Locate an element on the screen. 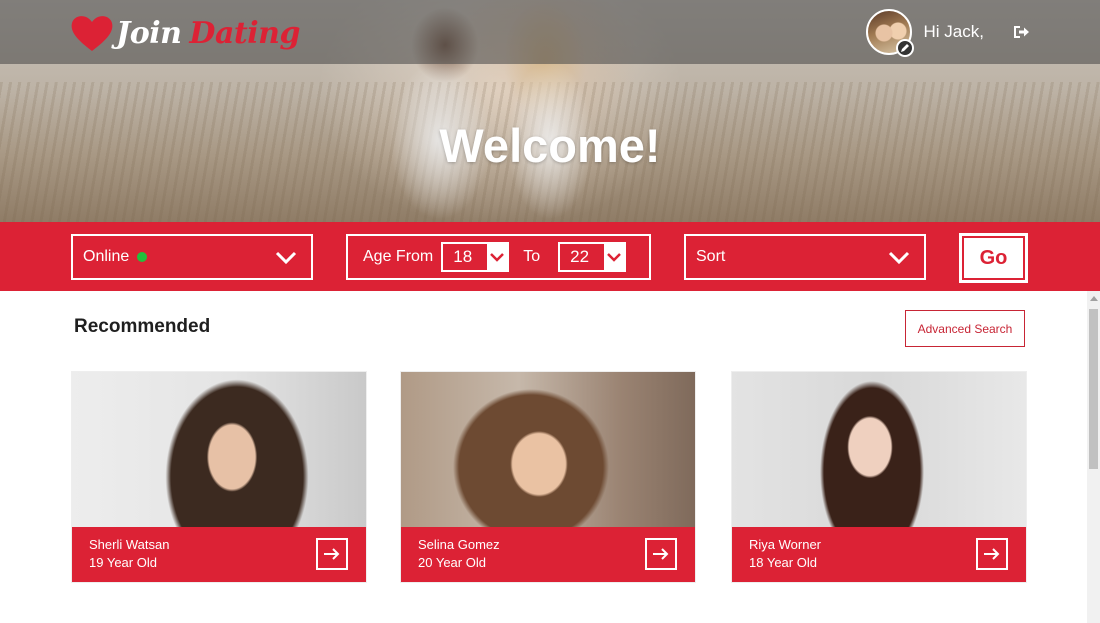  section-title: Recommended is located at coordinates (142, 326).